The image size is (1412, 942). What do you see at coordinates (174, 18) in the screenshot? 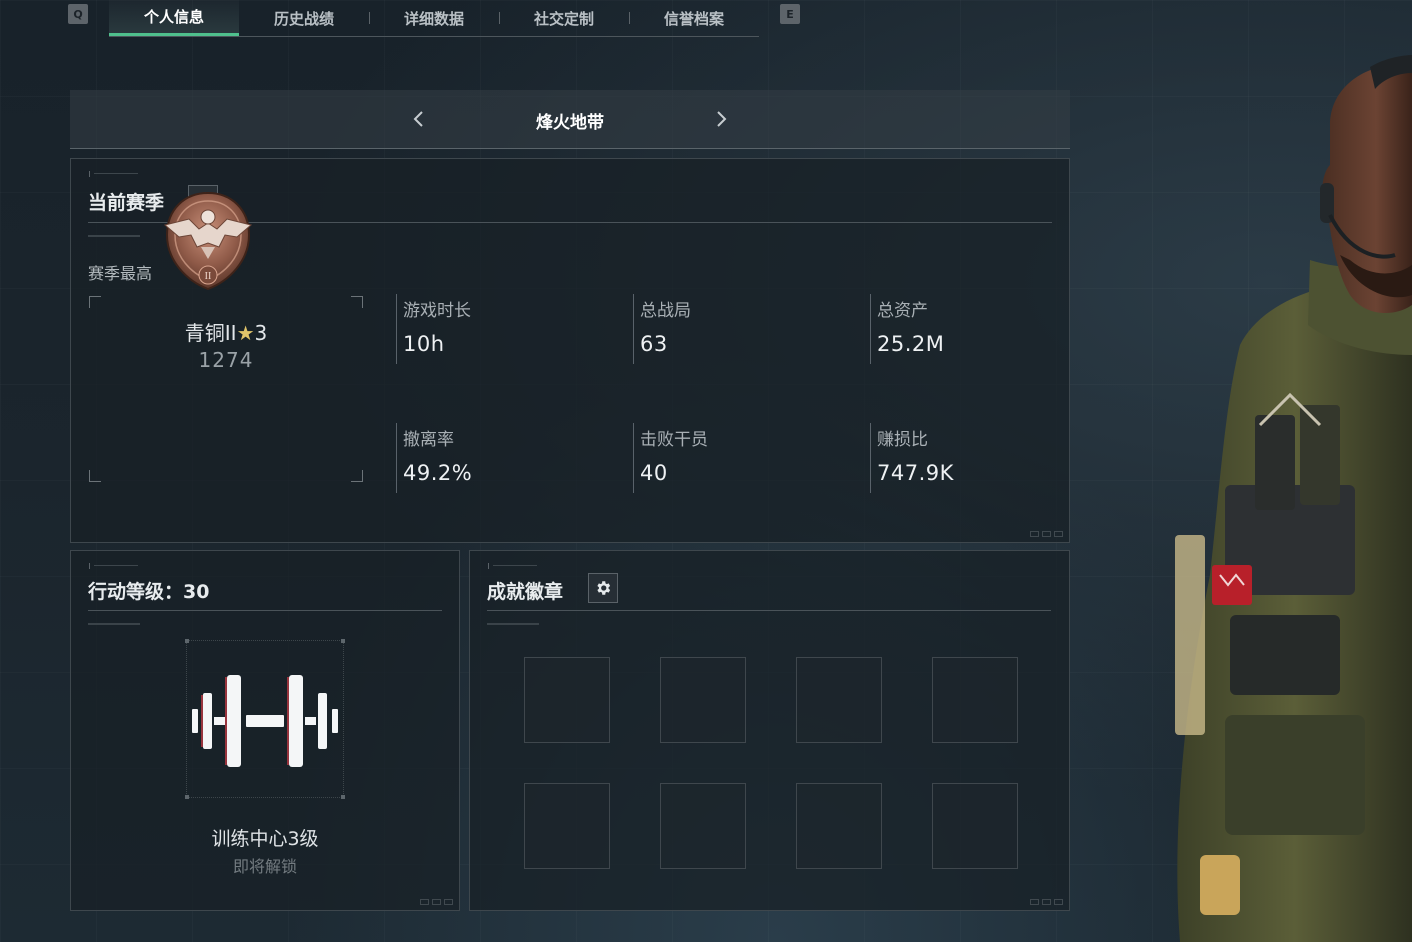
I see `tab-personal-info: 个人信息` at bounding box center [174, 18].